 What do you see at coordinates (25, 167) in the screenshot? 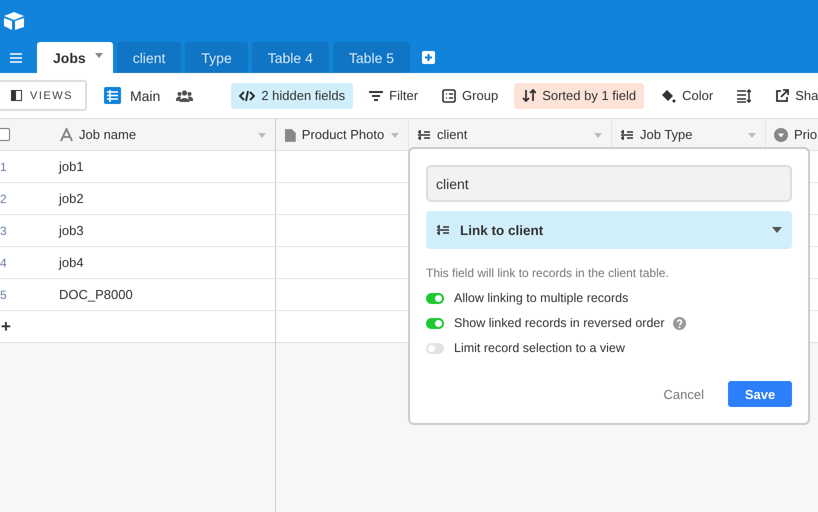
I see `row-number: 1` at bounding box center [25, 167].